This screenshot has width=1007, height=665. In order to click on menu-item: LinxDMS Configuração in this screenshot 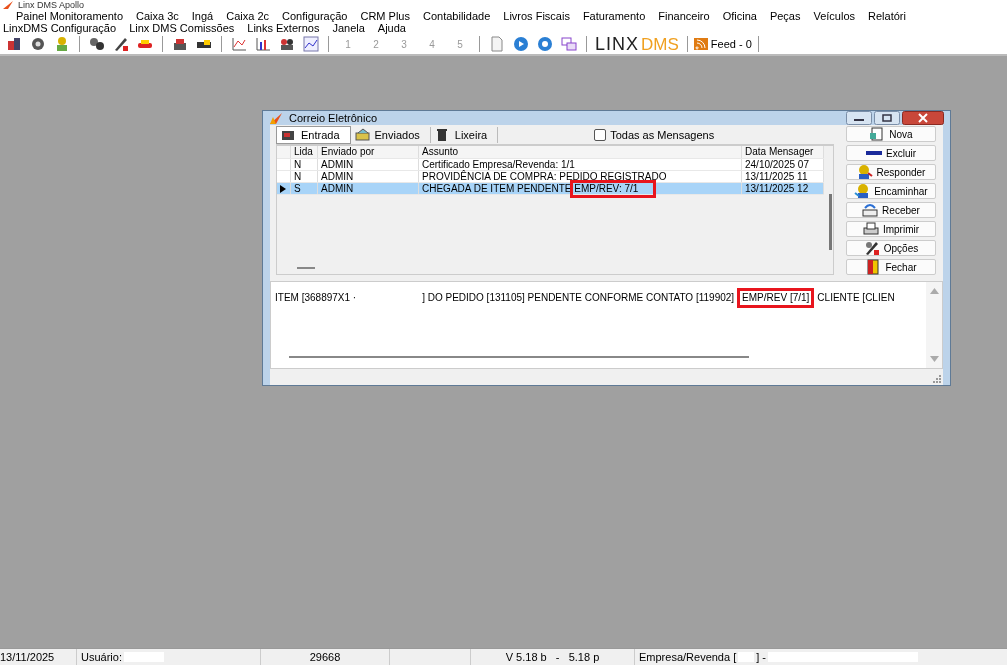, I will do `click(60, 28)`.